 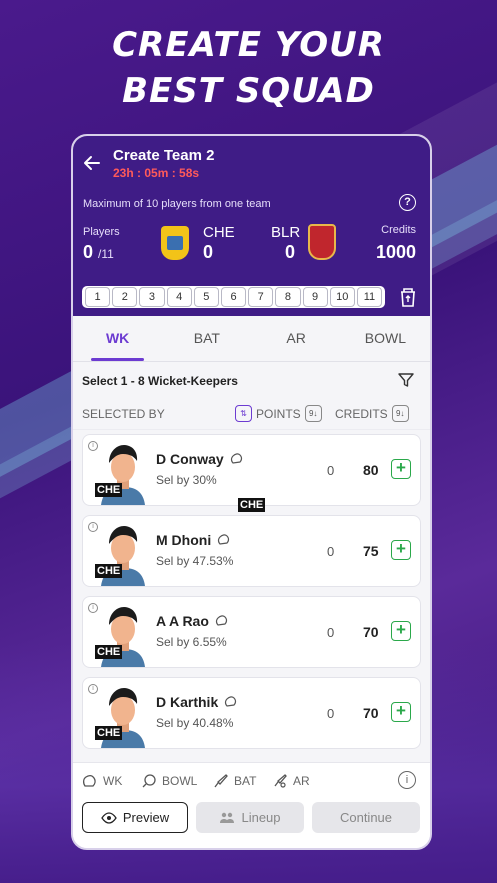 I want to click on slot: 2, so click(x=125, y=297).